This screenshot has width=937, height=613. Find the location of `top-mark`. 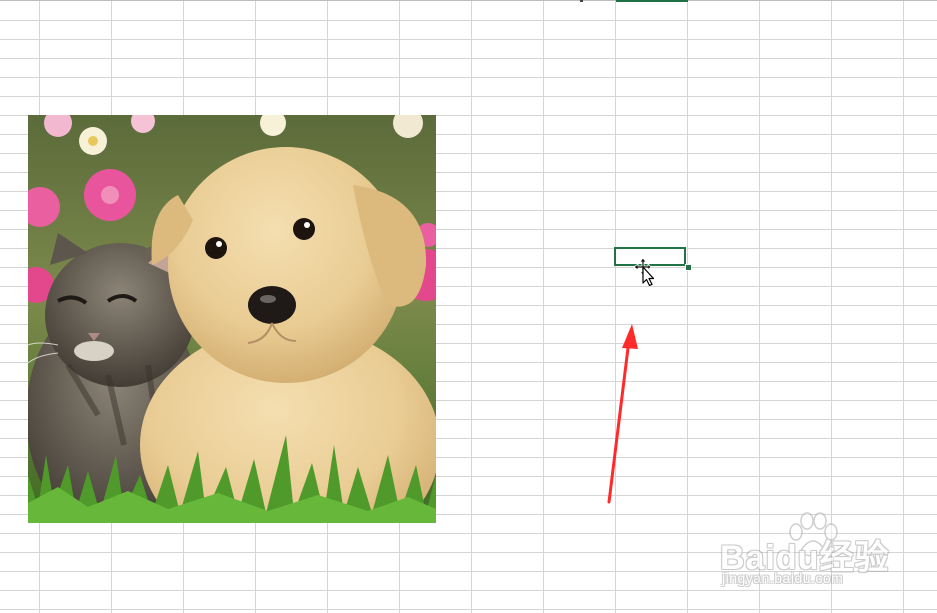

top-mark is located at coordinates (581, 1).